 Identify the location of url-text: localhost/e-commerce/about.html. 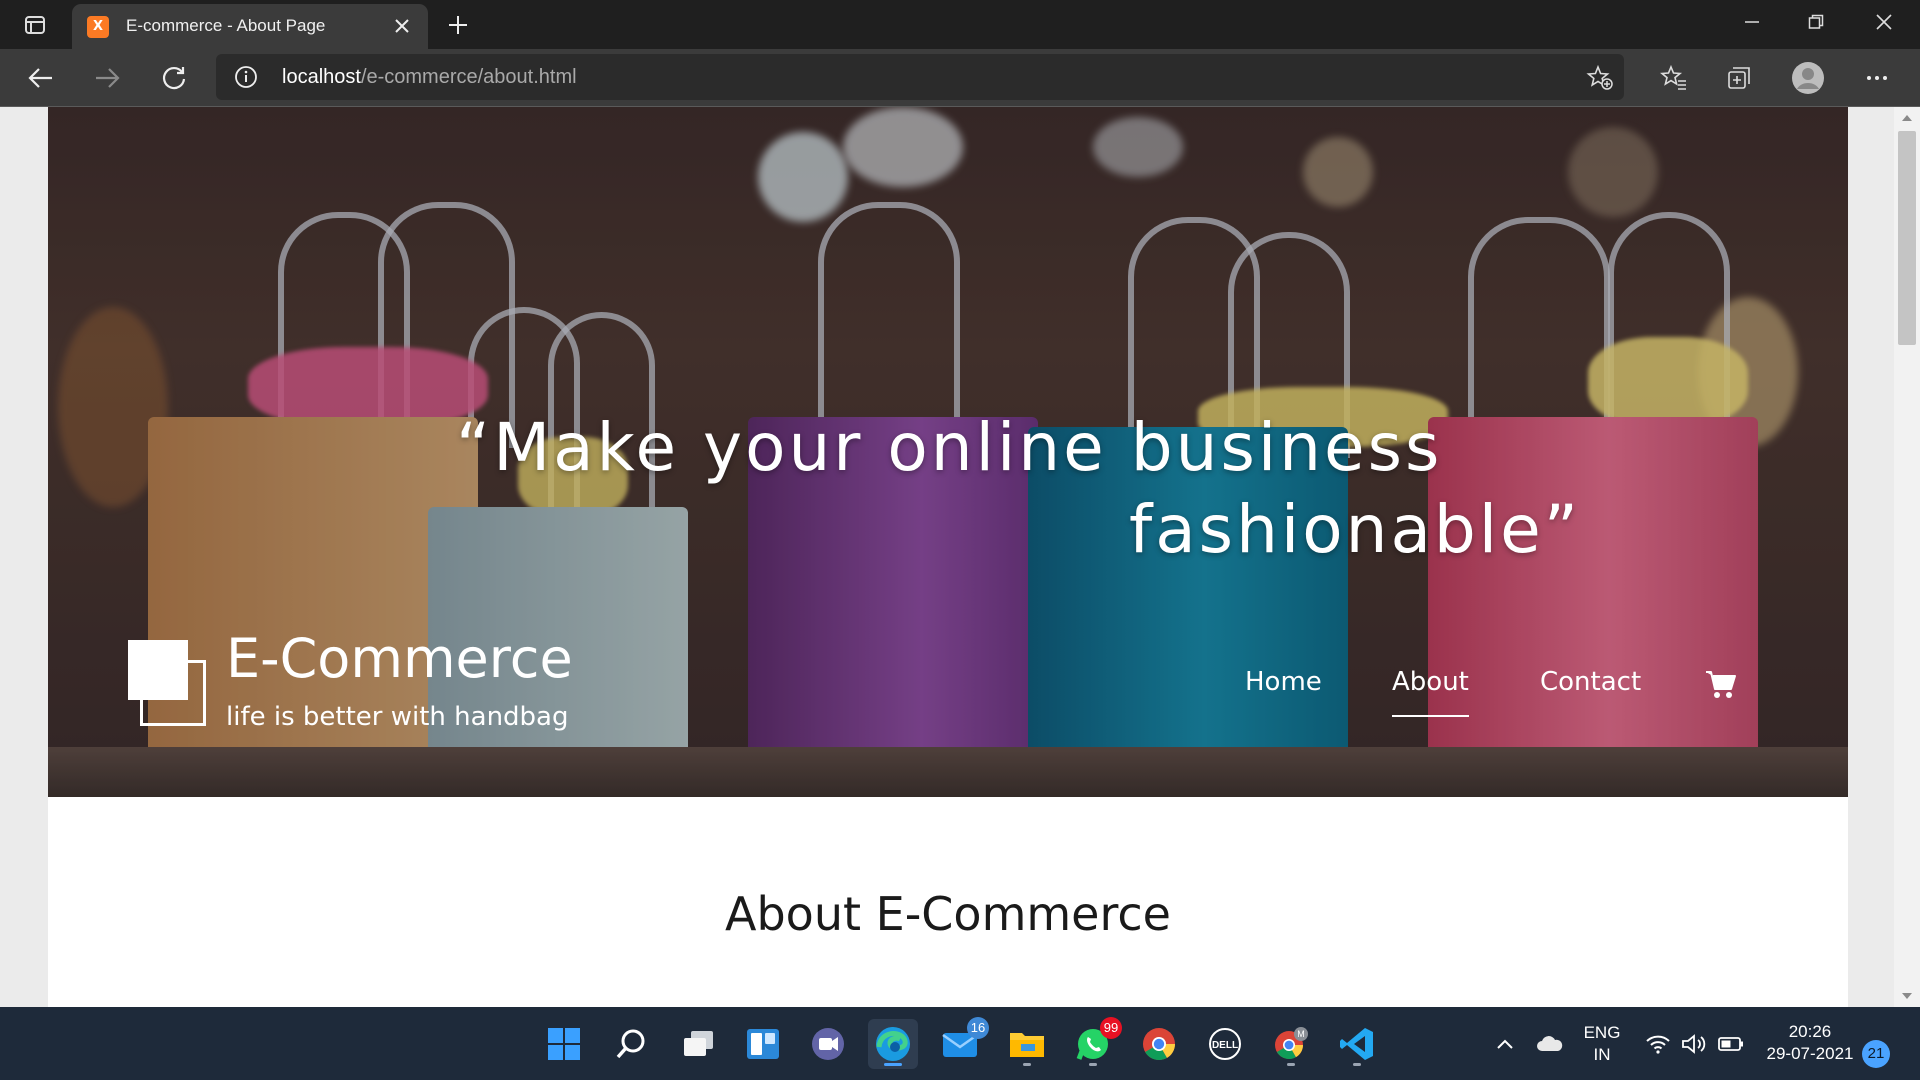
(429, 77).